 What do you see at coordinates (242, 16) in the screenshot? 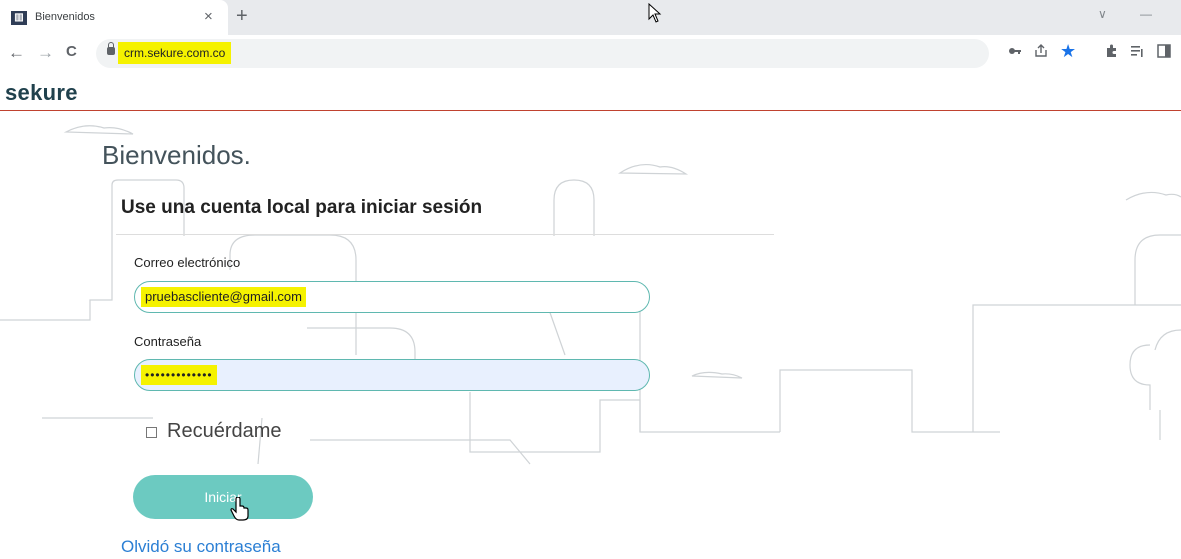
I see `new-tab-button: +` at bounding box center [242, 16].